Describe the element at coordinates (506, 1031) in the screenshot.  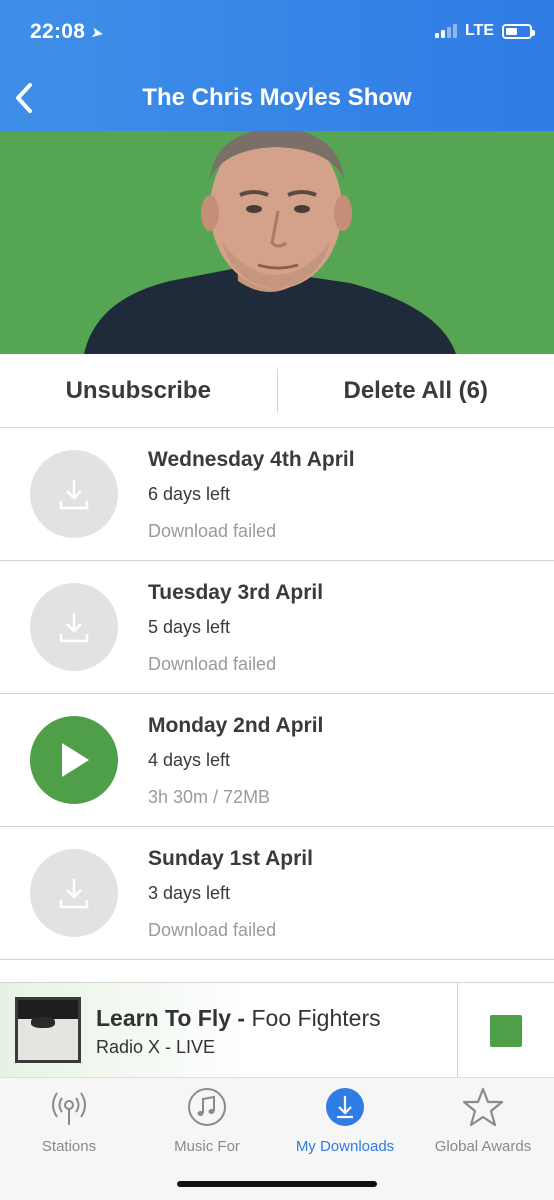
I see `stop-button` at that location.